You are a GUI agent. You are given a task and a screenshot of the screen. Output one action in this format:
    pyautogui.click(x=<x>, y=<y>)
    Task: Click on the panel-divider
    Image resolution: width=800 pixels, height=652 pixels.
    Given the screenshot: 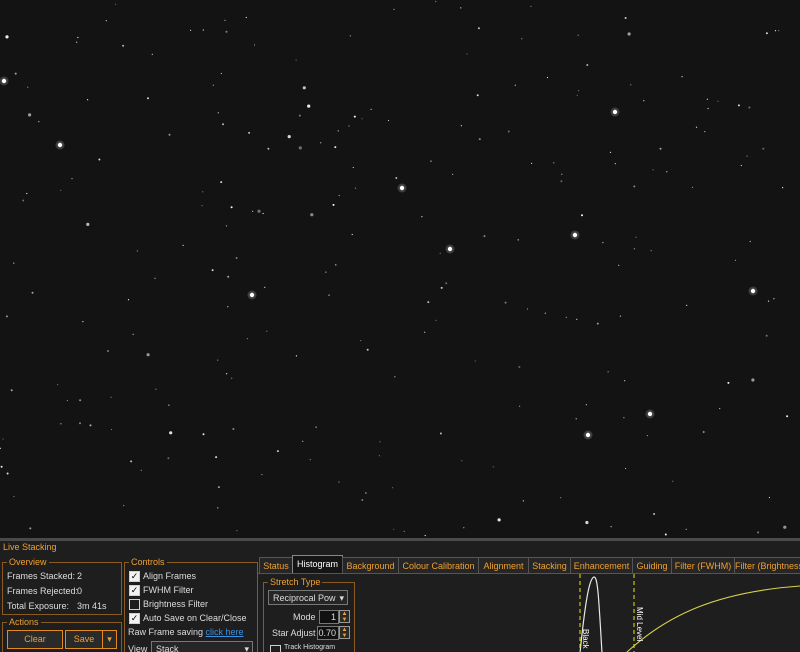 What is the action you would take?
    pyautogui.click(x=400, y=539)
    